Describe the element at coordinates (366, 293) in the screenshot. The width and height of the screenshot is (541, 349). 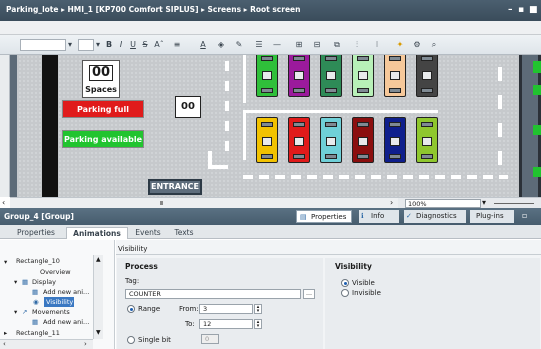
I see `invisible-label: Invisible` at that location.